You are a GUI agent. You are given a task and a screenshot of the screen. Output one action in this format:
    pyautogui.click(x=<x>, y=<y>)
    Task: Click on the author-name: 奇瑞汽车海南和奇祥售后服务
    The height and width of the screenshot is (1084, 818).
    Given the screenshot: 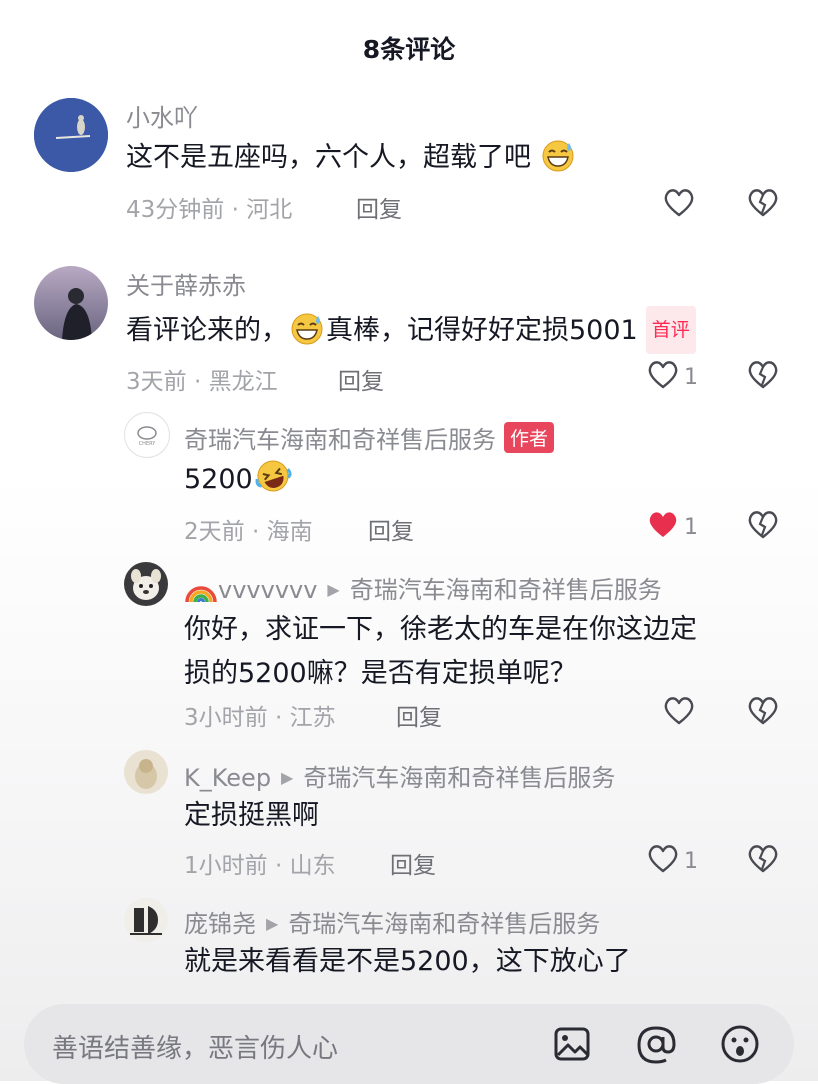 What is the action you would take?
    pyautogui.click(x=340, y=440)
    